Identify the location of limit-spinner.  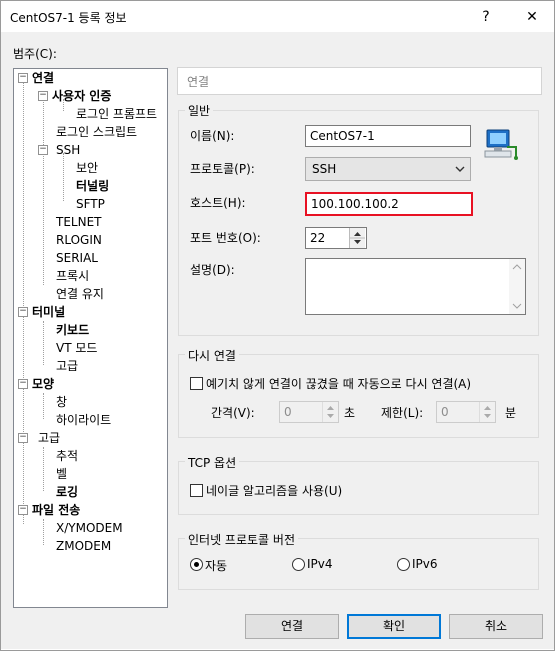
(487, 412).